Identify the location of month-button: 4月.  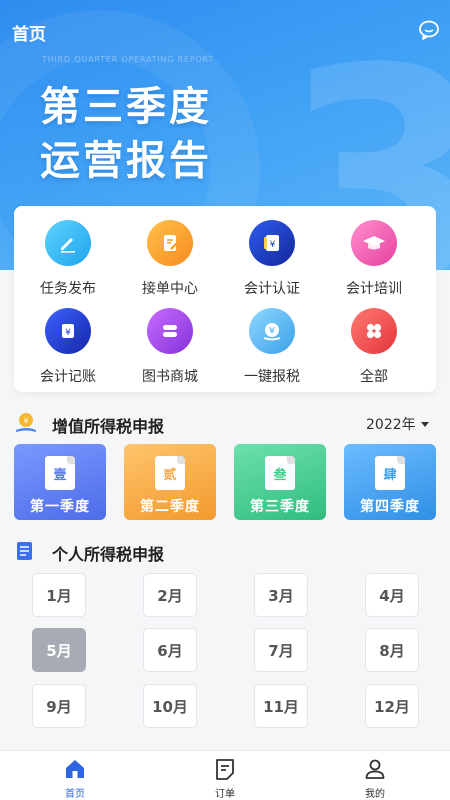
(392, 595).